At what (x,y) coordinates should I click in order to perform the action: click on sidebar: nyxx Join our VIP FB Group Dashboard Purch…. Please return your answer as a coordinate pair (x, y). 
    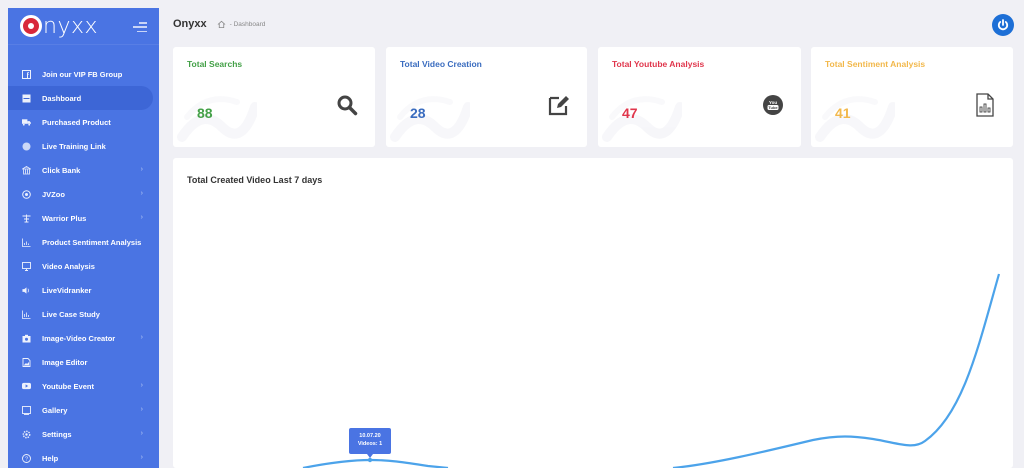
    Looking at the image, I should click on (83, 238).